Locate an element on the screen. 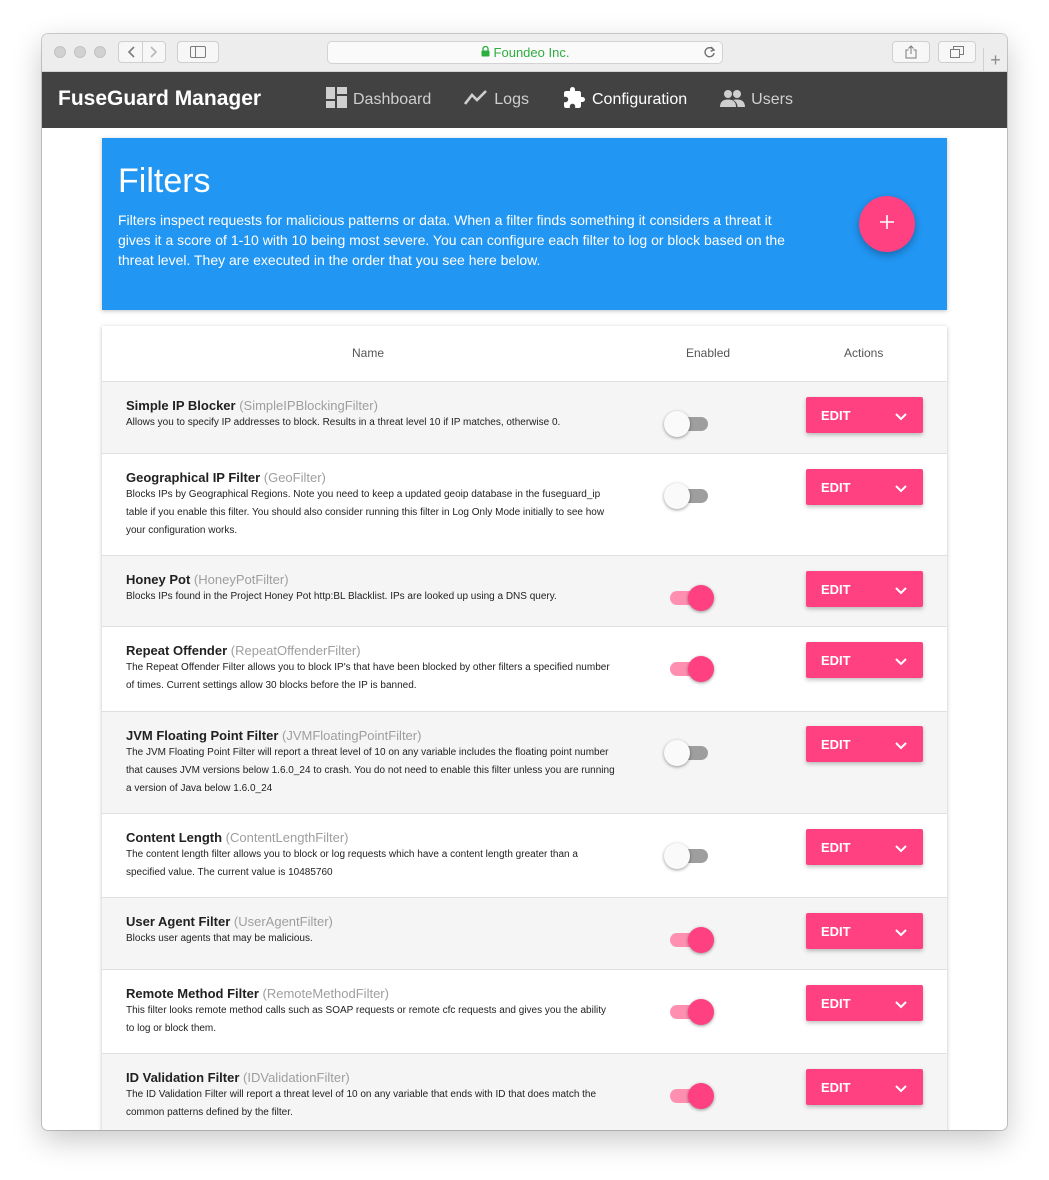 The image size is (1049, 1180). nav-label-logs: Logs is located at coordinates (511, 99).